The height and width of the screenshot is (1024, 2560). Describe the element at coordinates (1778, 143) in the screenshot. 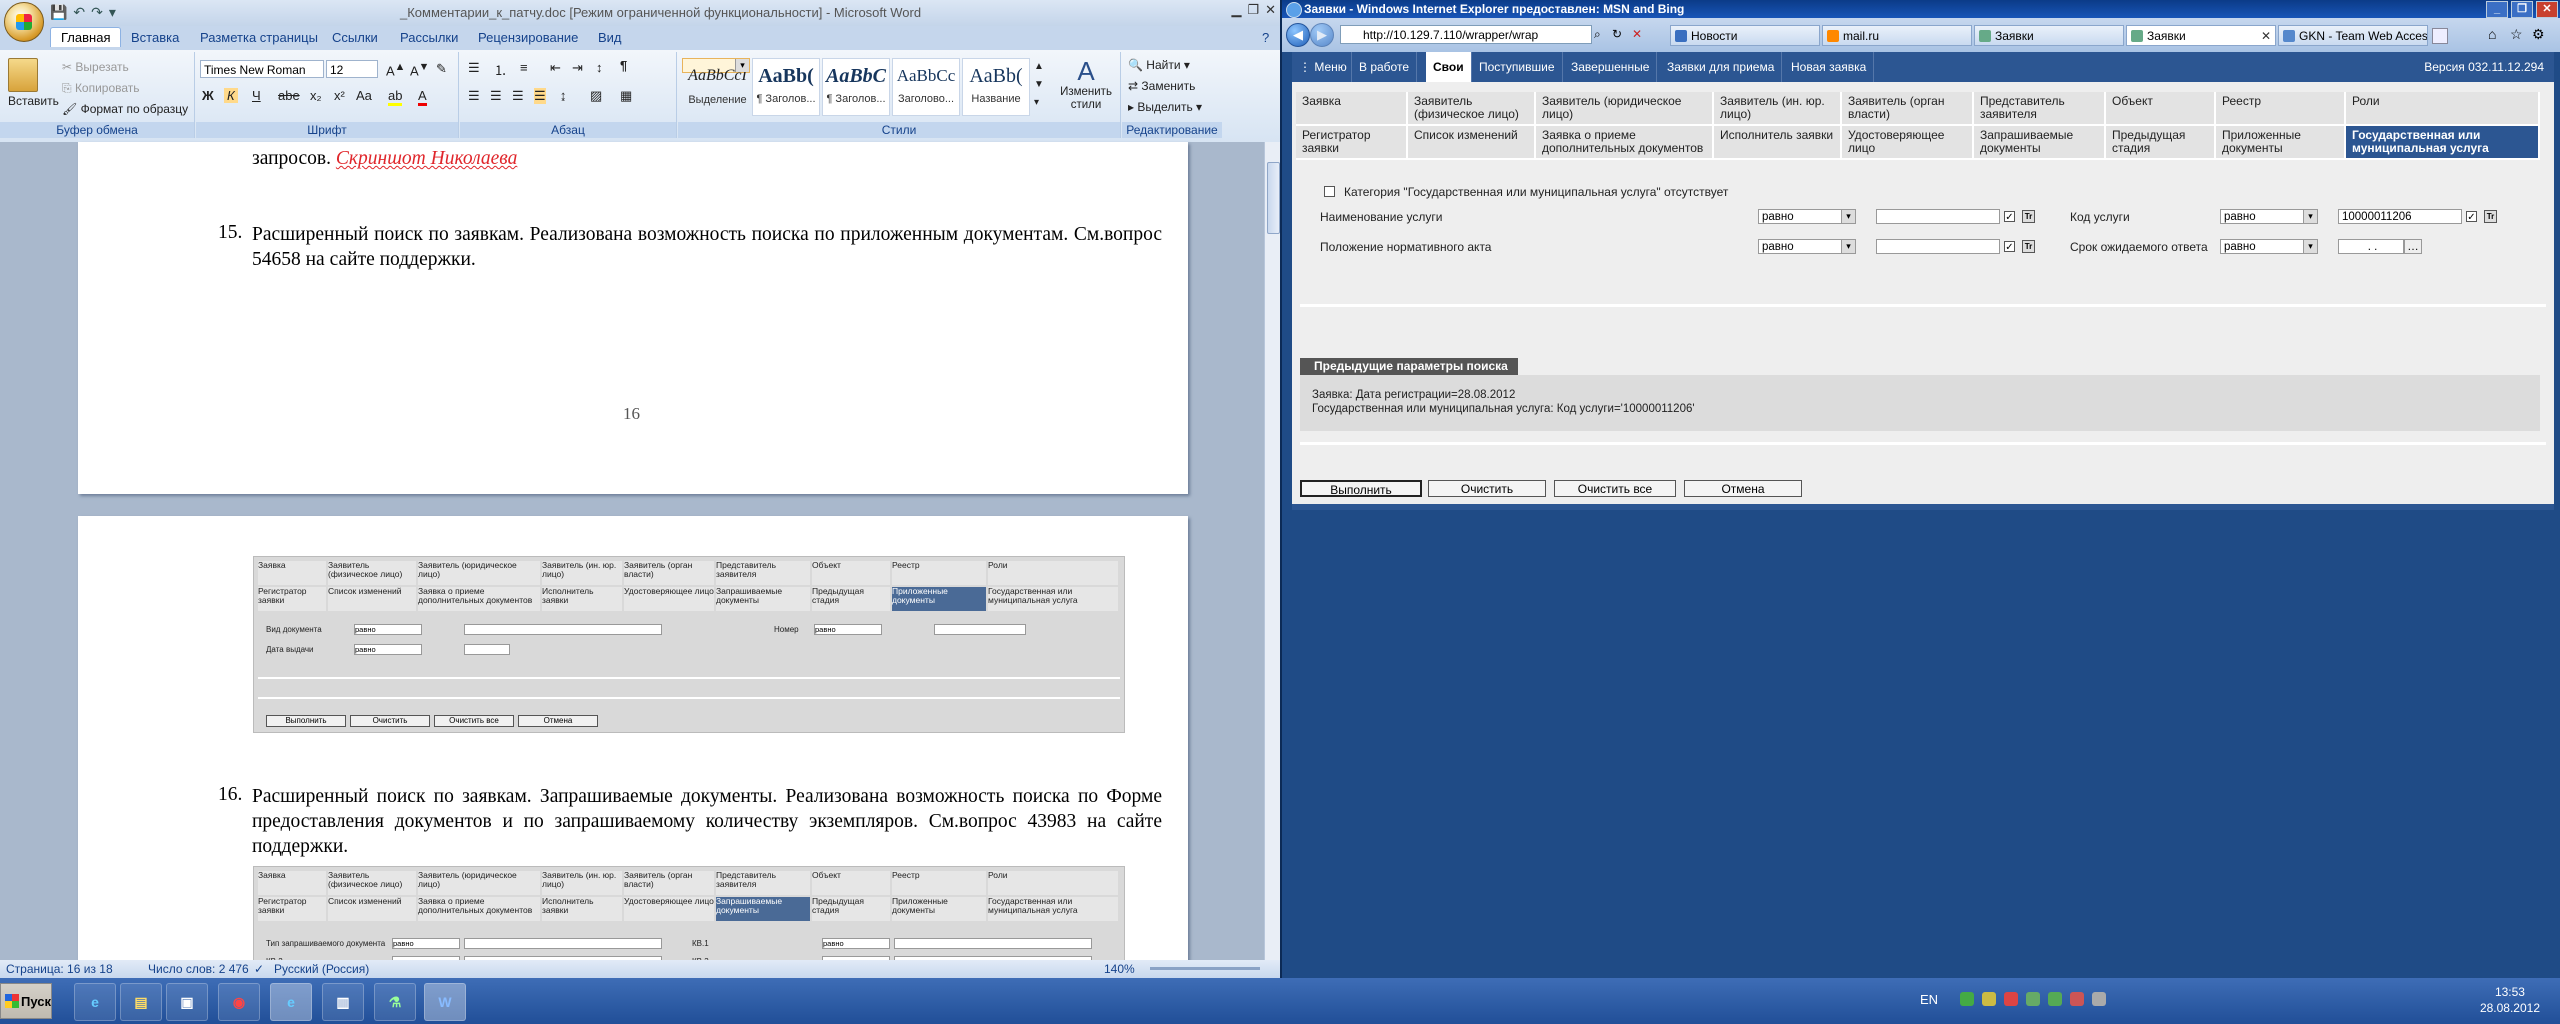

I see `tab-executor: Исполнитель заявки` at that location.